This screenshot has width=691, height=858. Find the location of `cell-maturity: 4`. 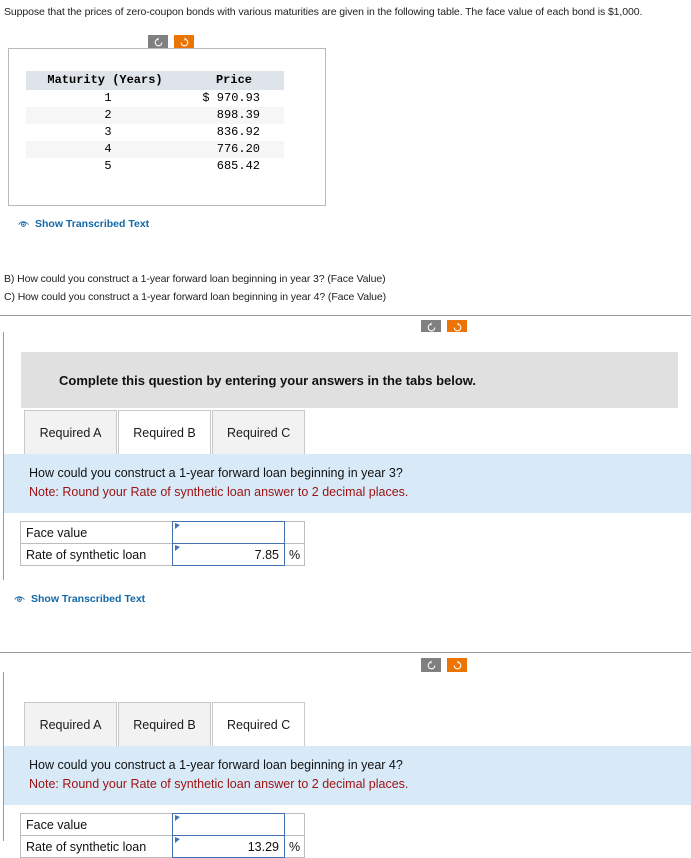

cell-maturity: 4 is located at coordinates (105, 149).